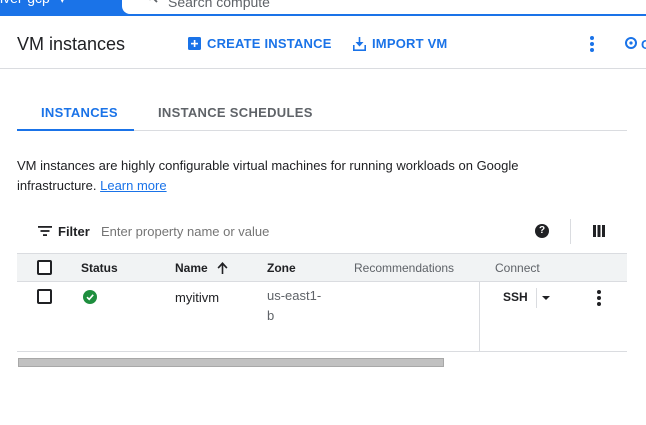  I want to click on check-circle-icon, so click(90, 297).